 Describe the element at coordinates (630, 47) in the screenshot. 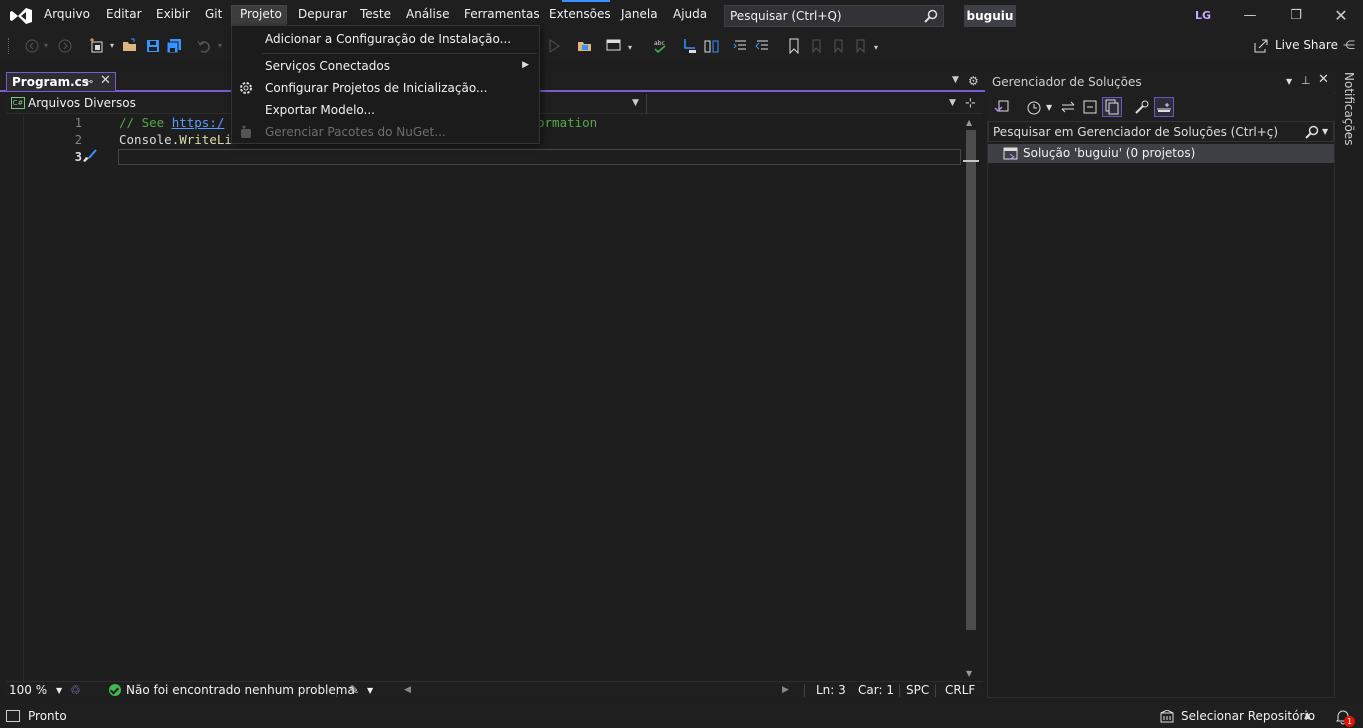

I see `layout-dropdown-icon: ▾` at that location.